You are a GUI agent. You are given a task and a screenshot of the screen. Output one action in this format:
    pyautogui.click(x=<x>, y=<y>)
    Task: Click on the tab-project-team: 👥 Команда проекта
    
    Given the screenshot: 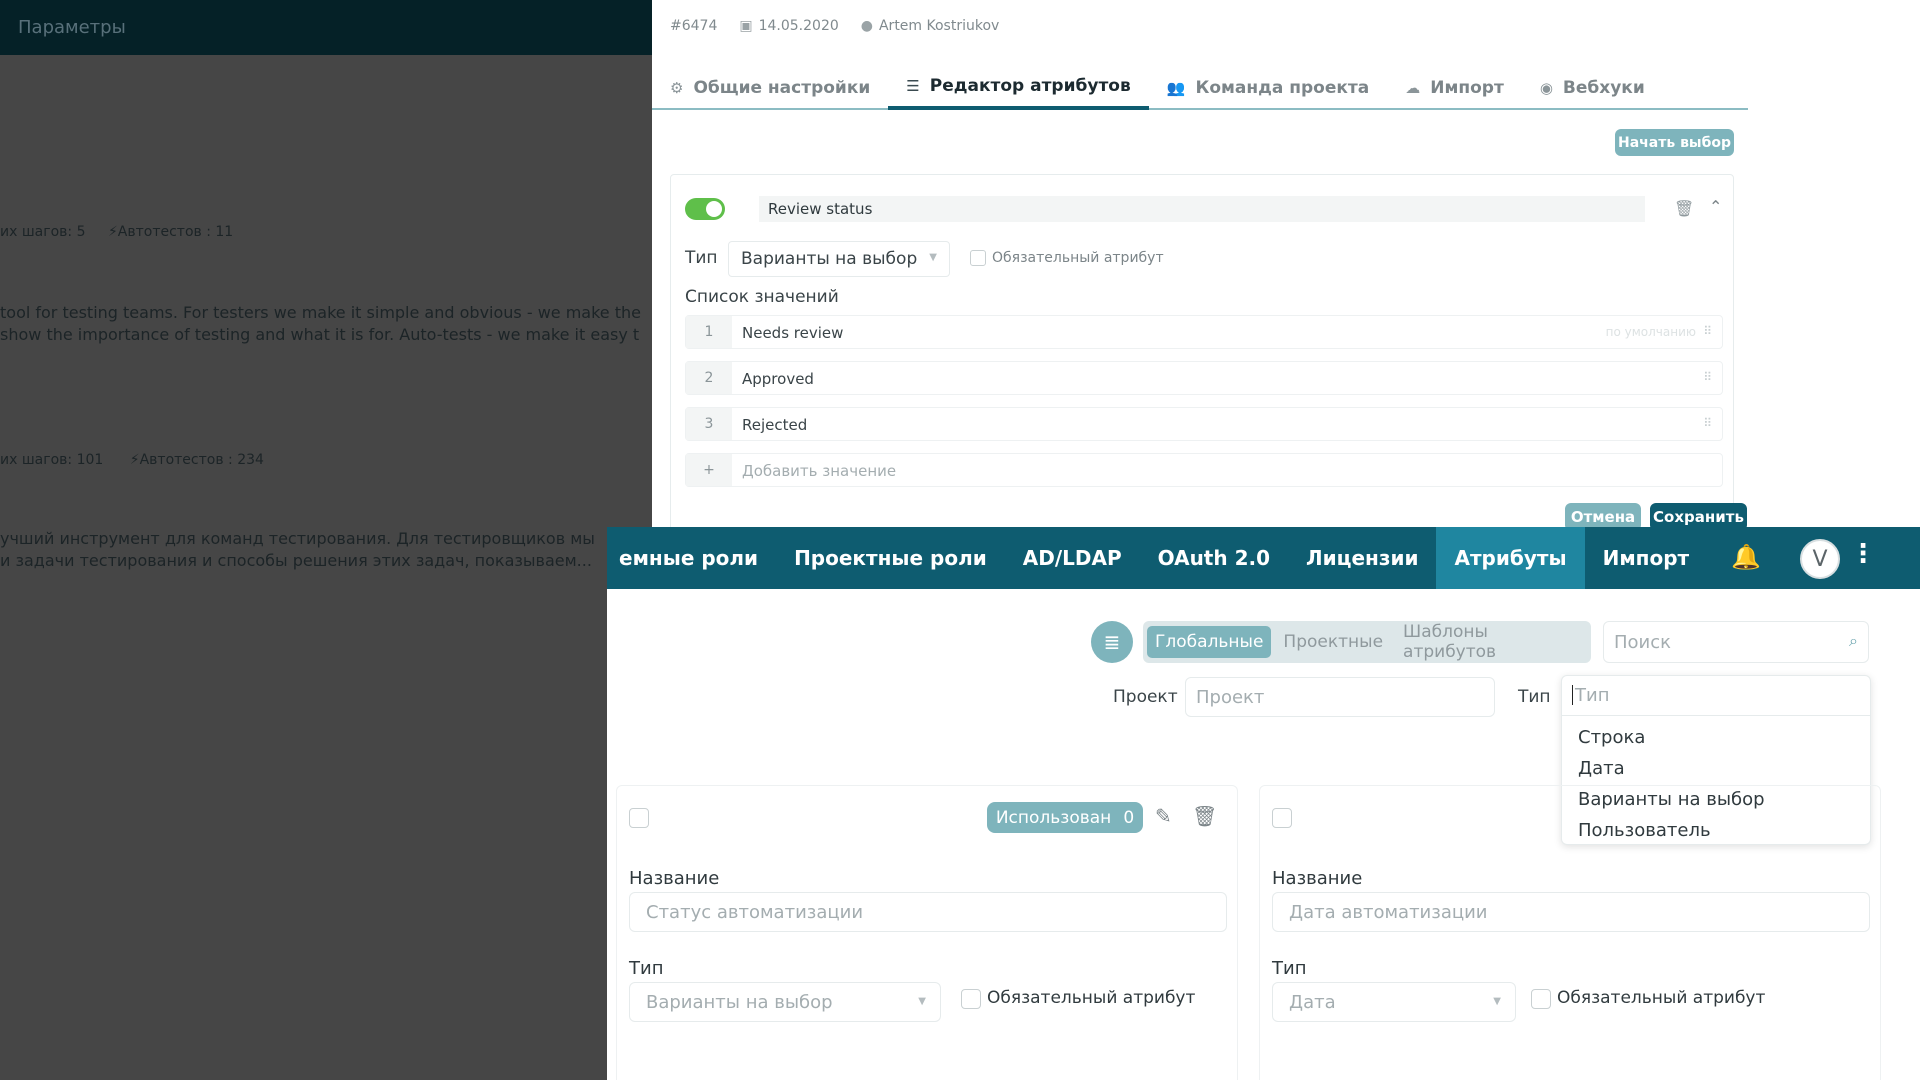 What is the action you would take?
    pyautogui.click(x=1268, y=84)
    